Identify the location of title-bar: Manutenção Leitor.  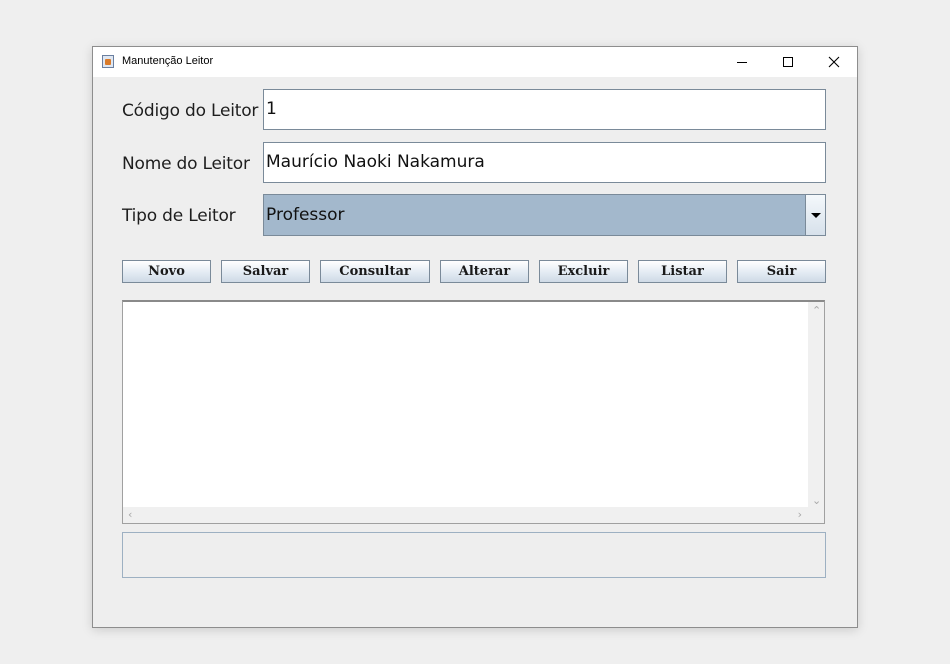
(475, 62).